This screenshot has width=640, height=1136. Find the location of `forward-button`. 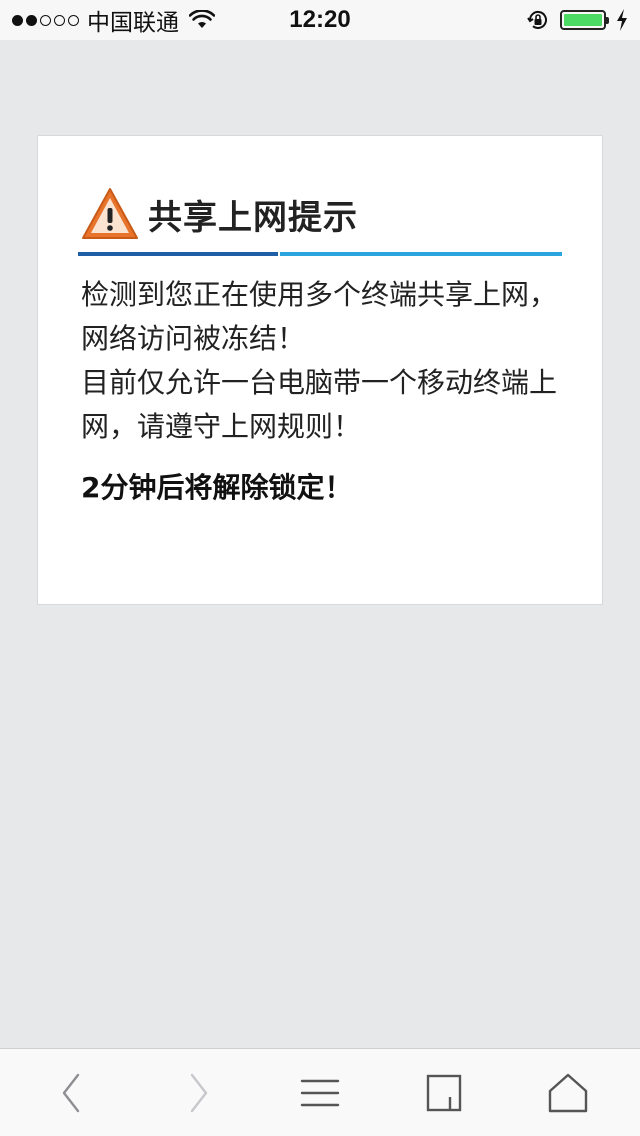

forward-button is located at coordinates (198, 1093).